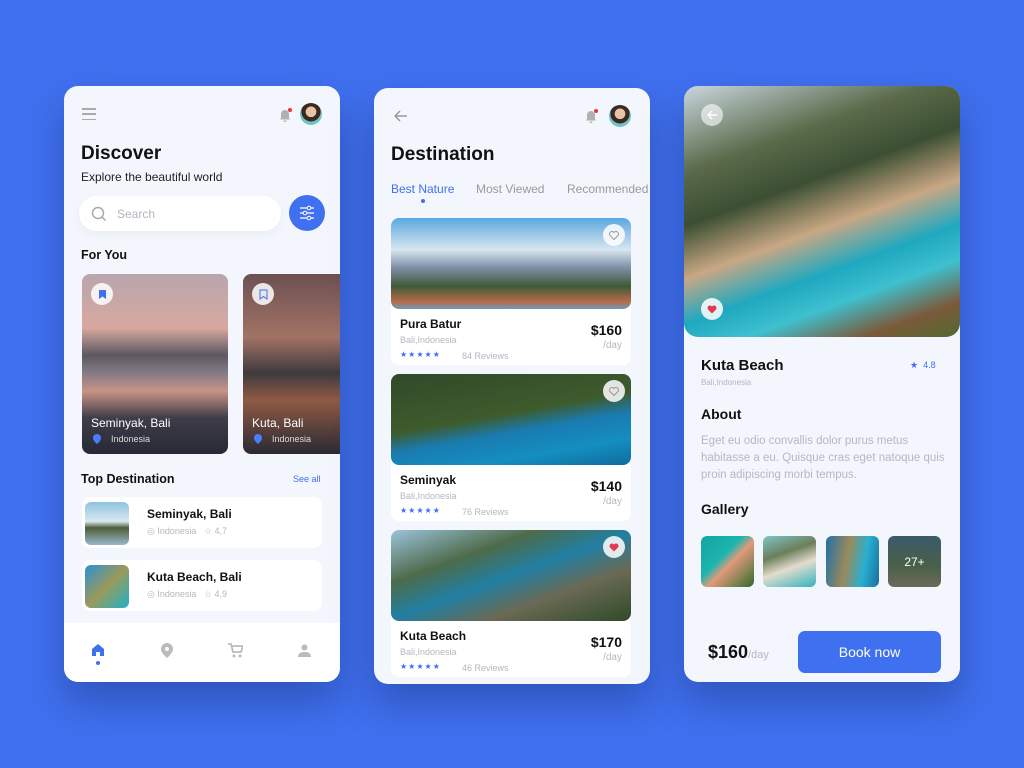 The image size is (1024, 768). I want to click on hero-image, so click(822, 211).